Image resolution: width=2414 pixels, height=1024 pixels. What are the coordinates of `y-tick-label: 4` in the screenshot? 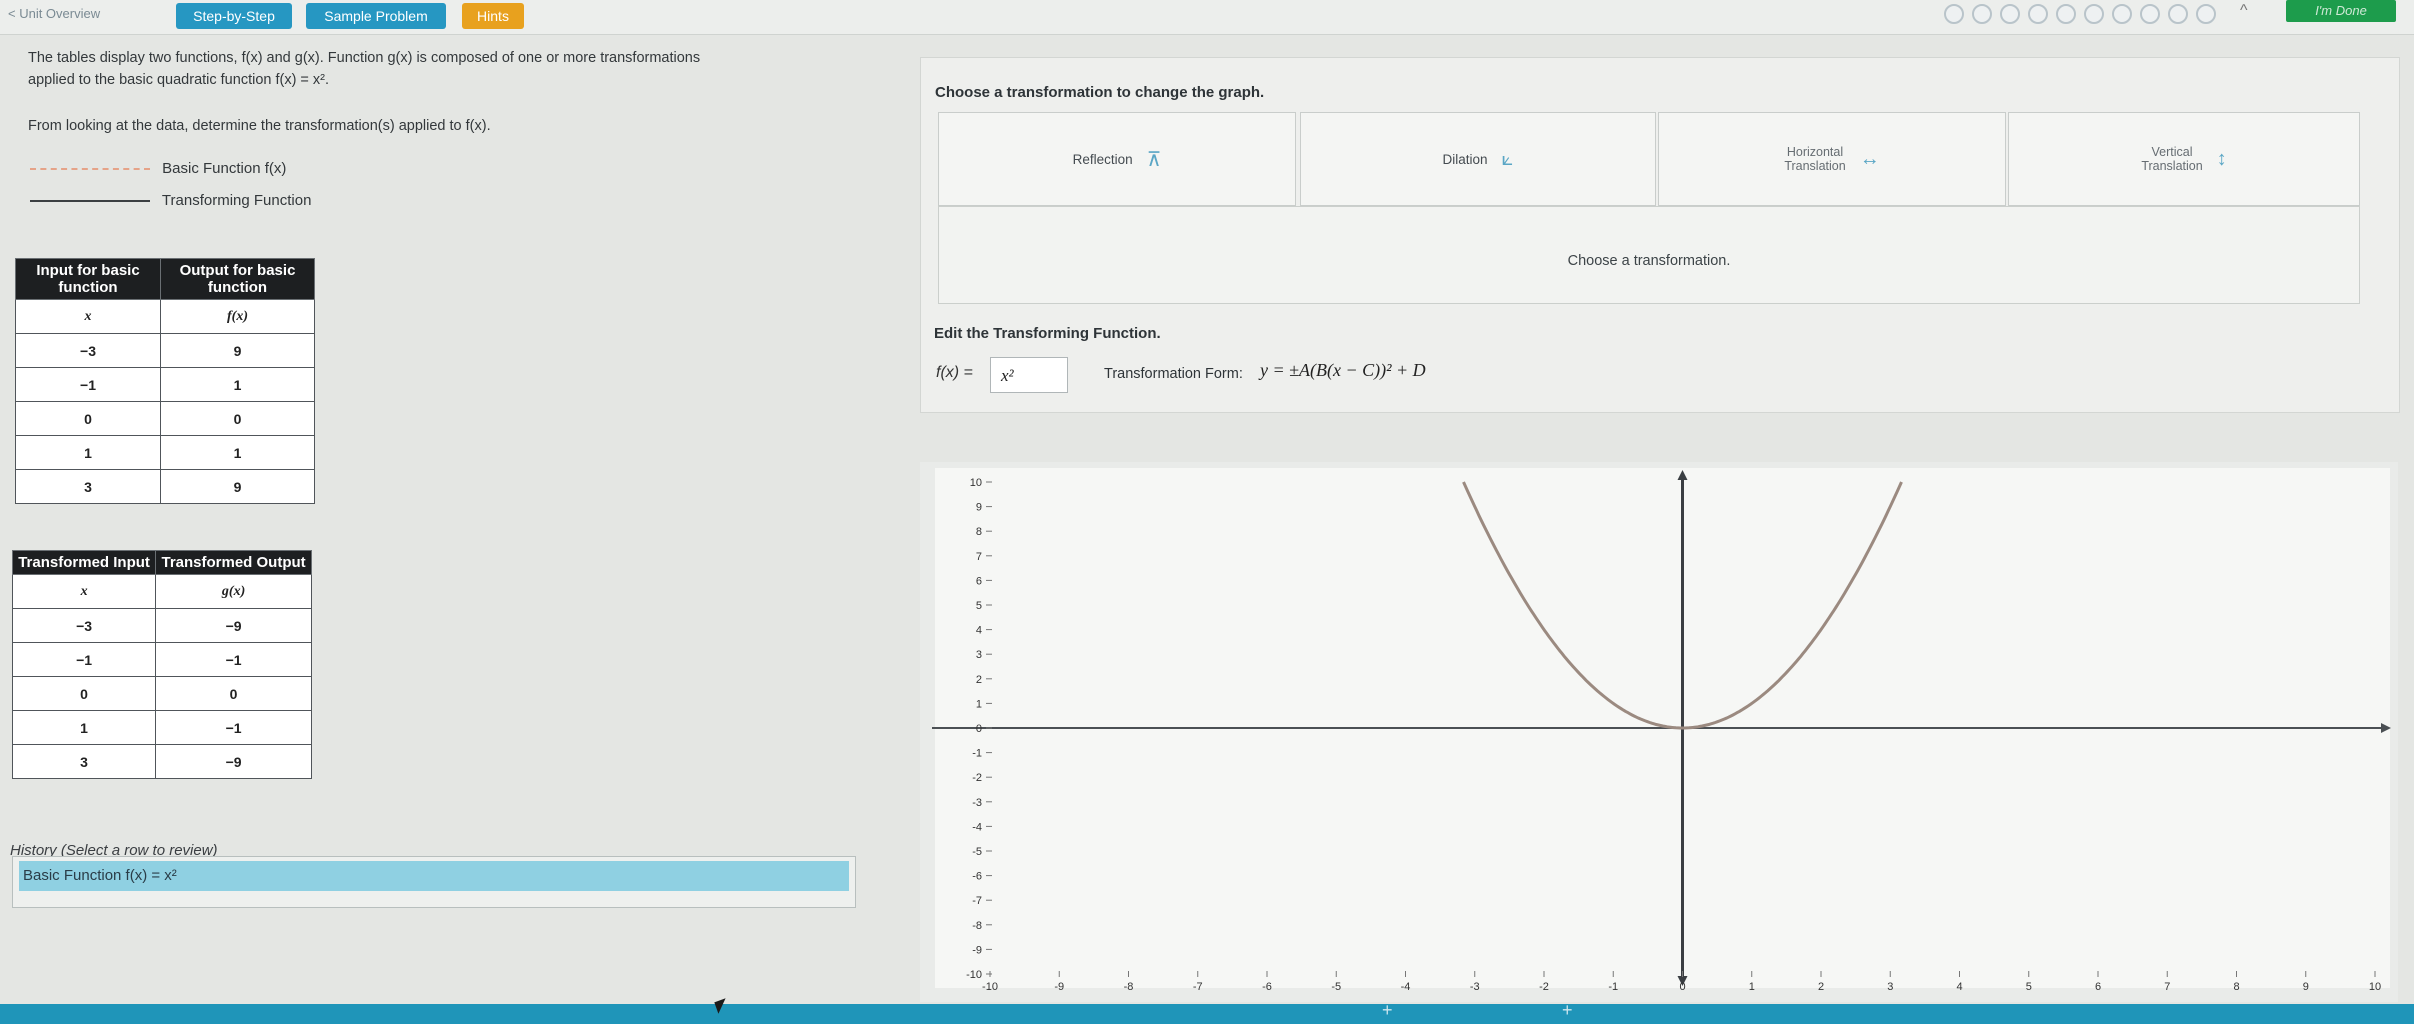 It's located at (979, 631).